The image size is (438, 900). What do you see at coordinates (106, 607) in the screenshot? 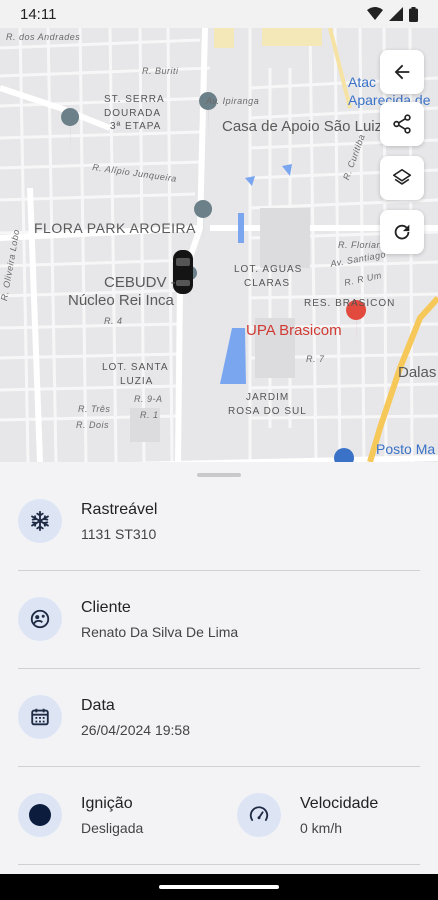
I see `cliente-title: Cliente` at bounding box center [106, 607].